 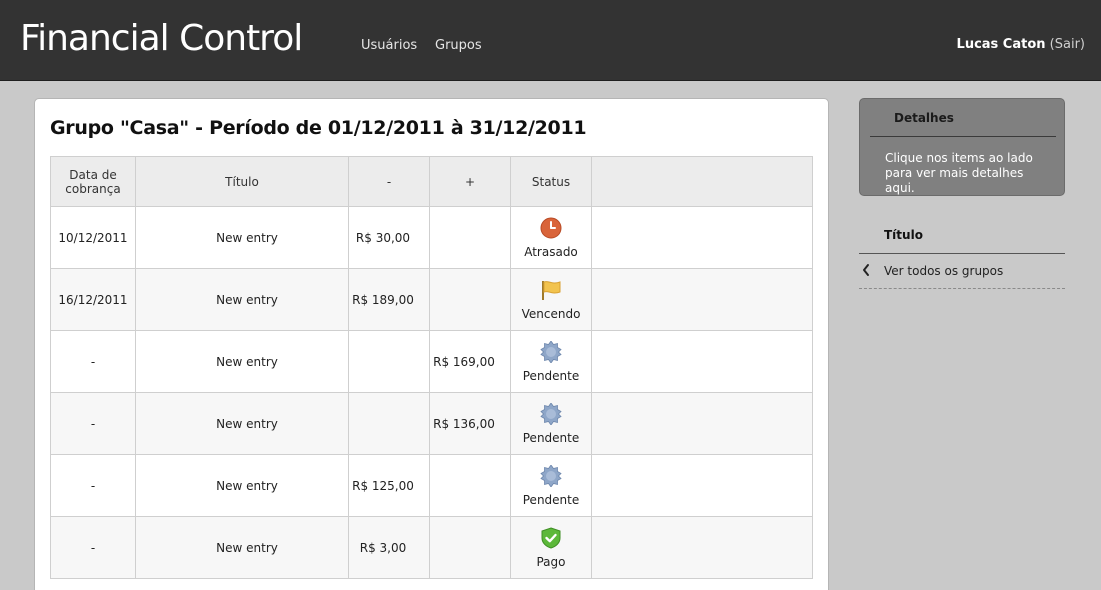 I want to click on table-row: 10/12/2011 New entry R$ 30,00 Atrasado, so click(x=431, y=237).